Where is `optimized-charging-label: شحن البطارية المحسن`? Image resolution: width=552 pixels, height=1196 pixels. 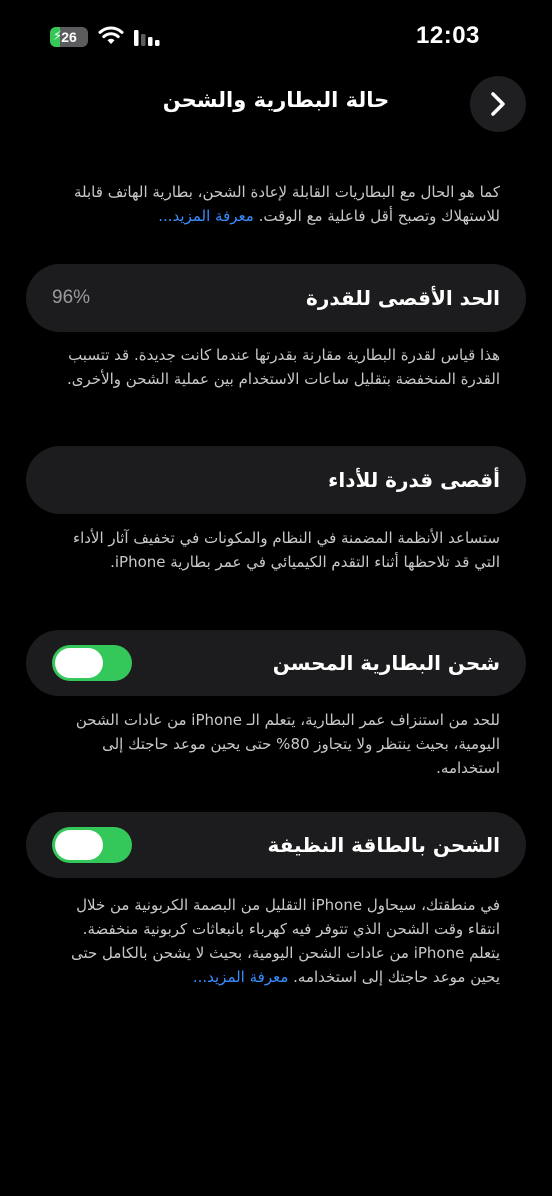 optimized-charging-label: شحن البطارية المحسن is located at coordinates (386, 663).